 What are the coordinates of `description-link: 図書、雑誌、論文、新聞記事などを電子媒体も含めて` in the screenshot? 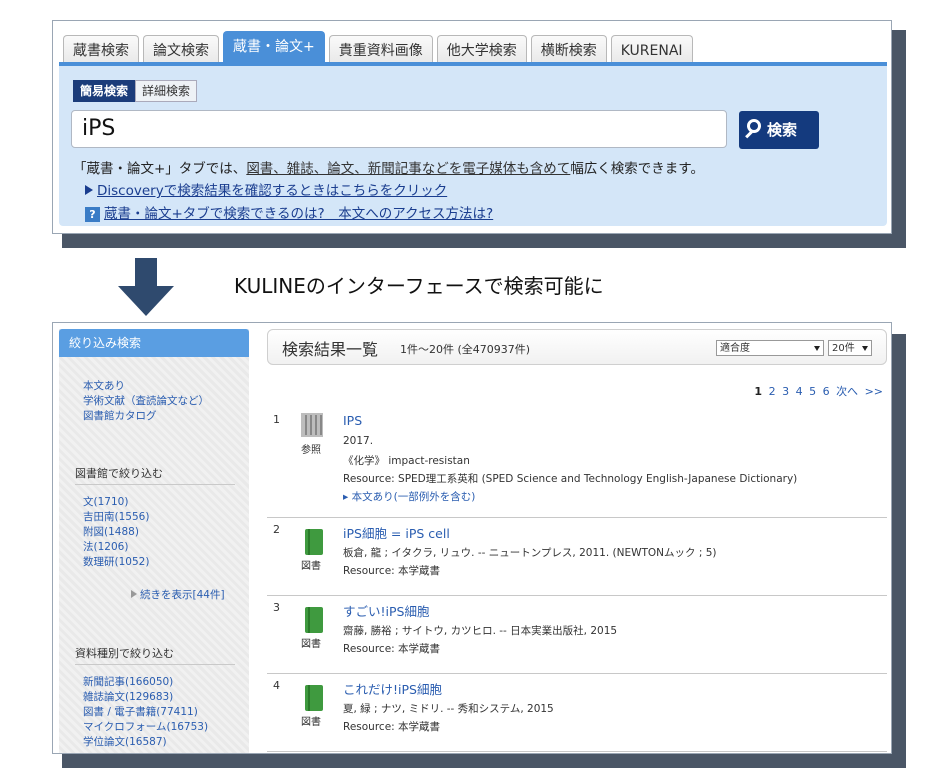 It's located at (408, 169).